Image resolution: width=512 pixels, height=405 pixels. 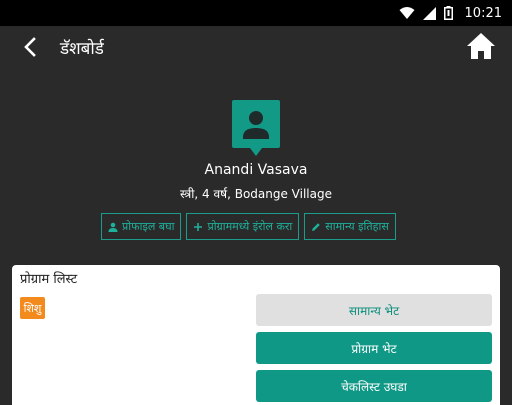 I want to click on general-history-button: सामान्य इतिहास, so click(x=350, y=226).